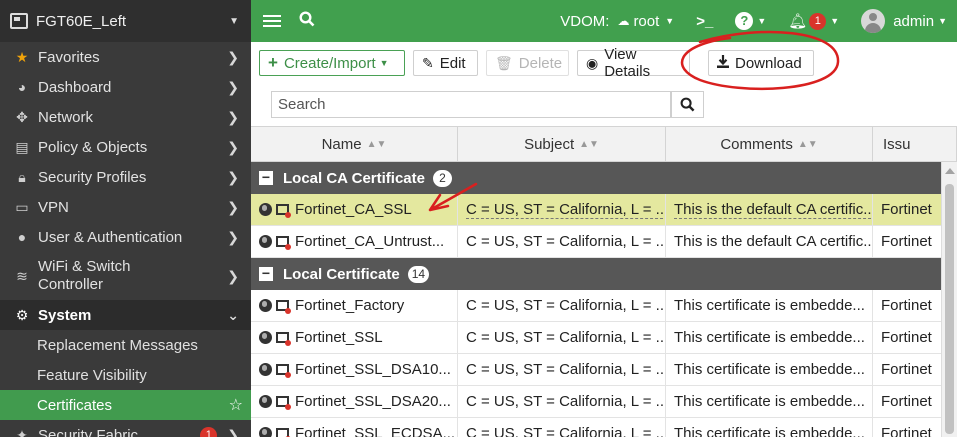  Describe the element at coordinates (504, 62) in the screenshot. I see `trash-icon: 🗑︎` at that location.